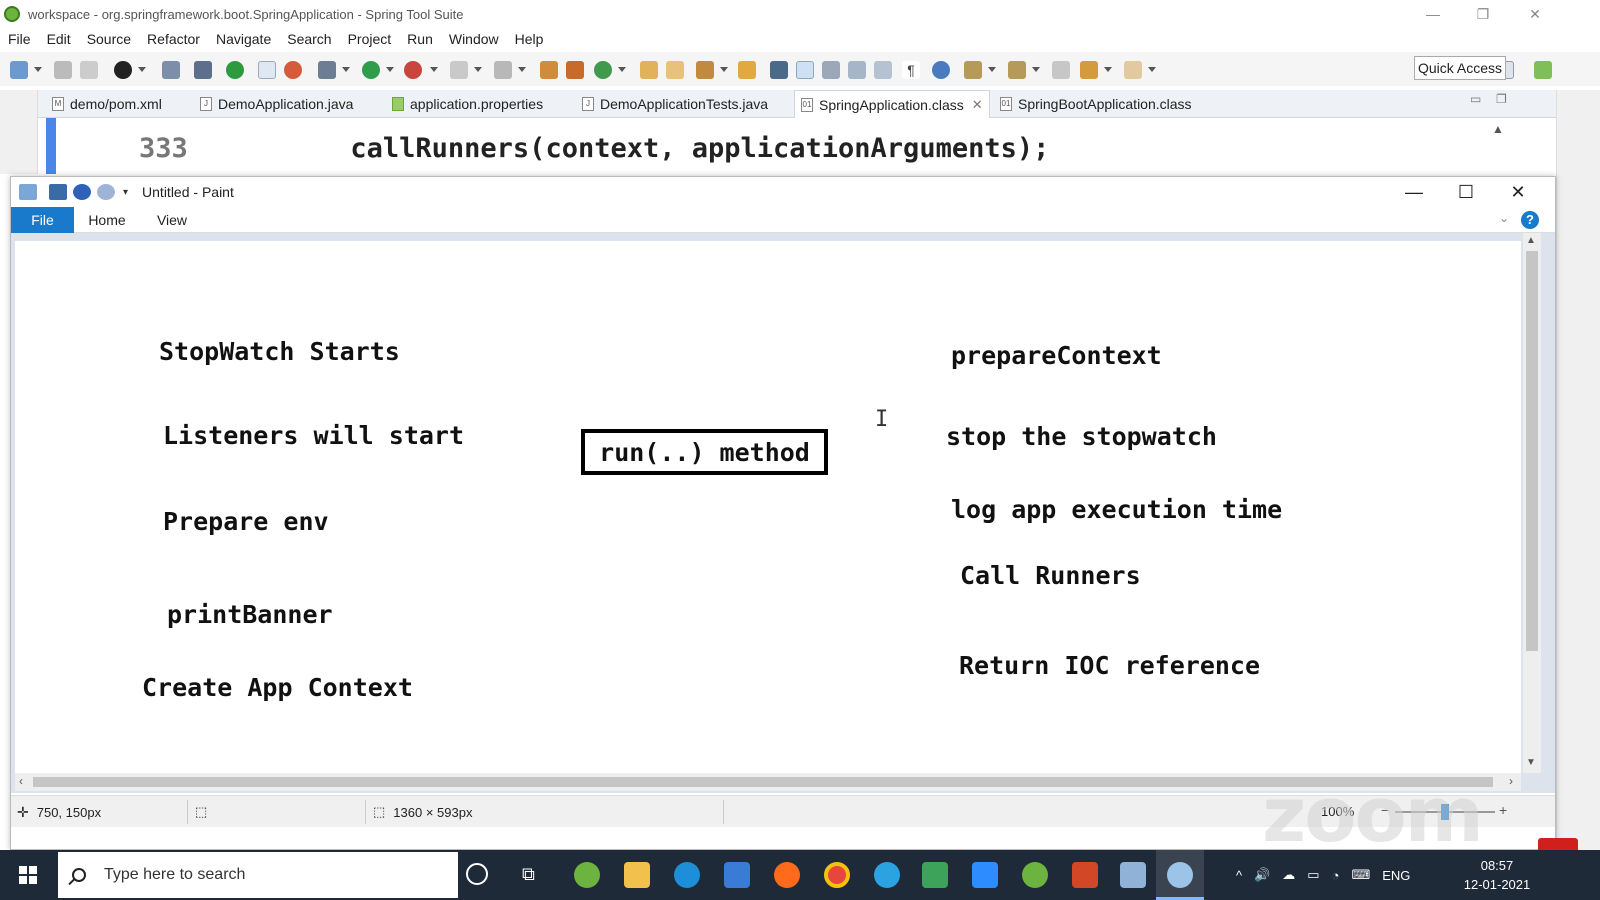 This screenshot has width=1600, height=900. Describe the element at coordinates (649, 70) in the screenshot. I see `open-type-icon` at that location.